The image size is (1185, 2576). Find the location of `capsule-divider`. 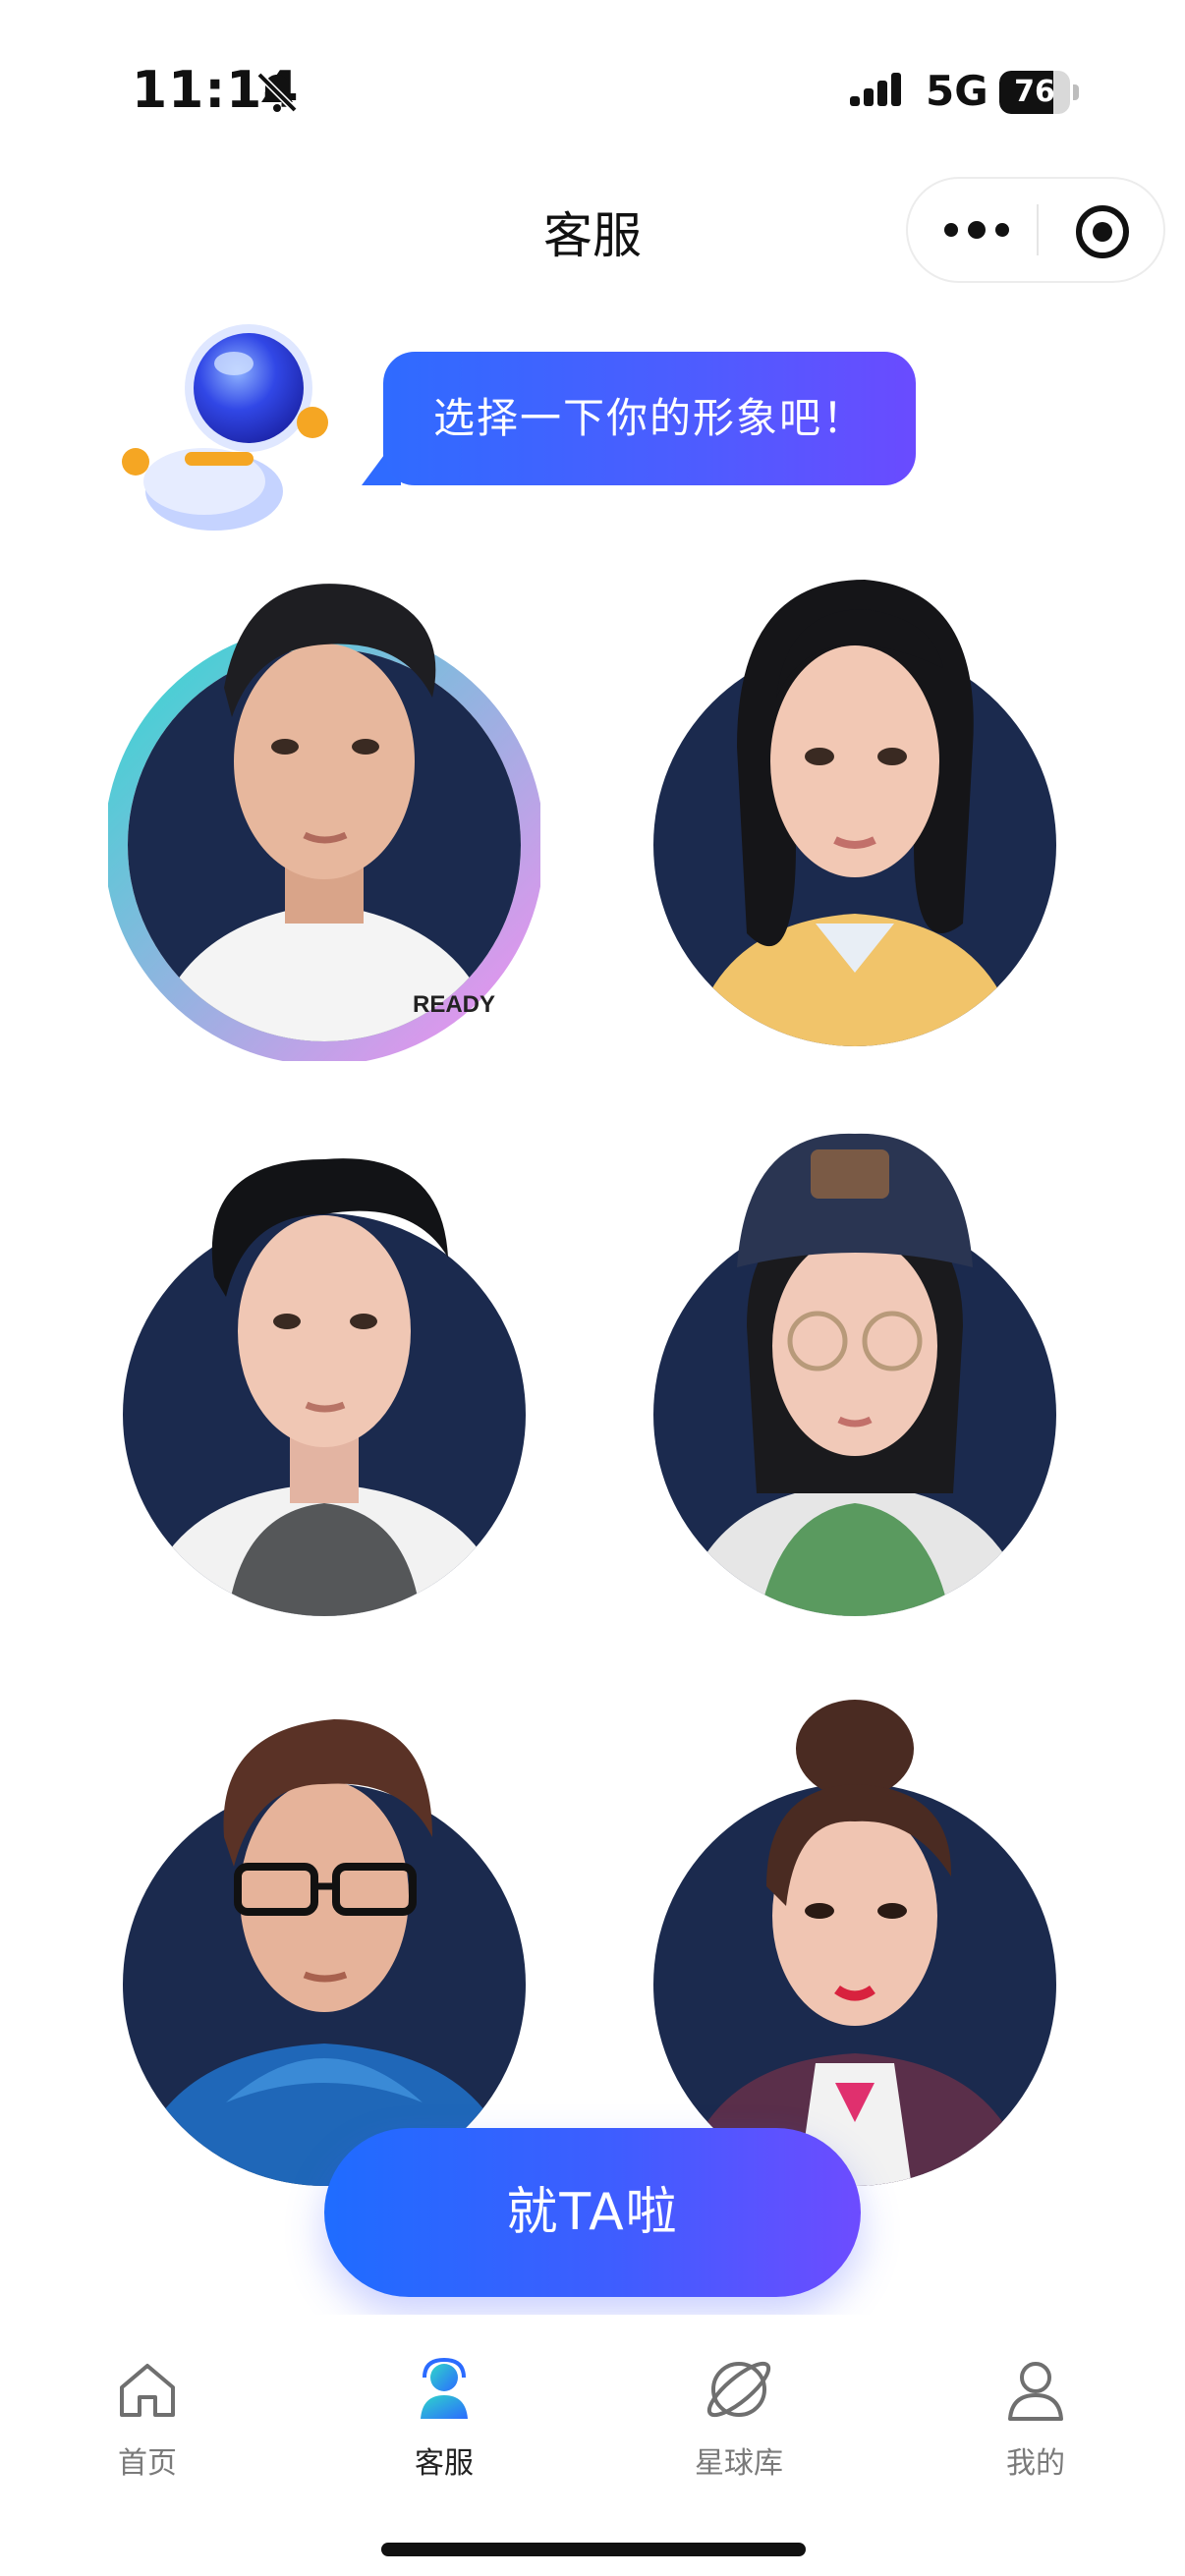

capsule-divider is located at coordinates (1038, 229).